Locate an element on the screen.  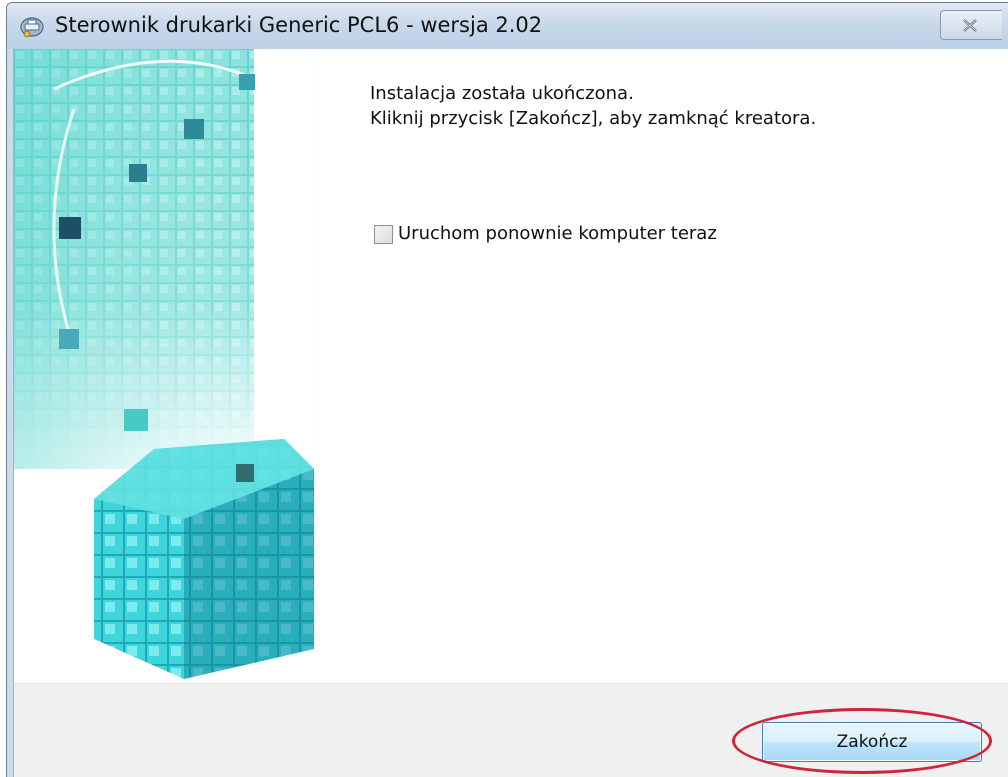
finish-button-label: Zakończ is located at coordinates (872, 742).